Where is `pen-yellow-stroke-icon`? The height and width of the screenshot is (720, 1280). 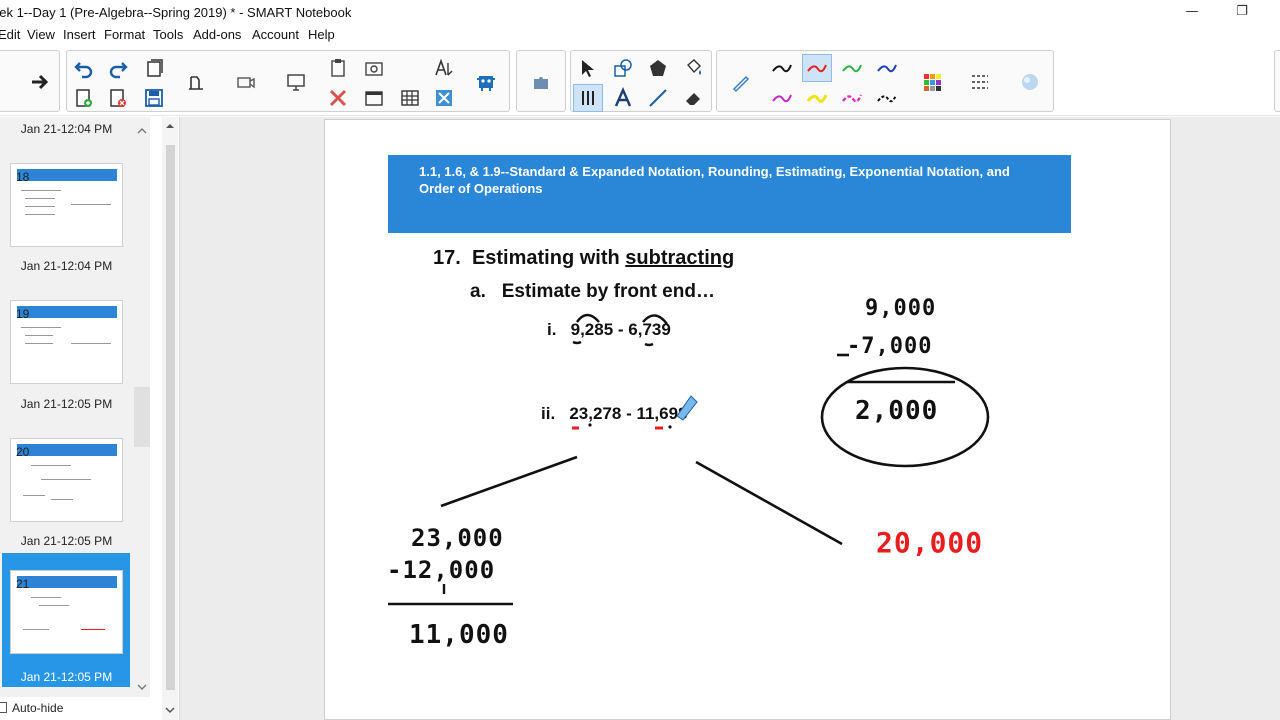
pen-yellow-stroke-icon is located at coordinates (817, 98).